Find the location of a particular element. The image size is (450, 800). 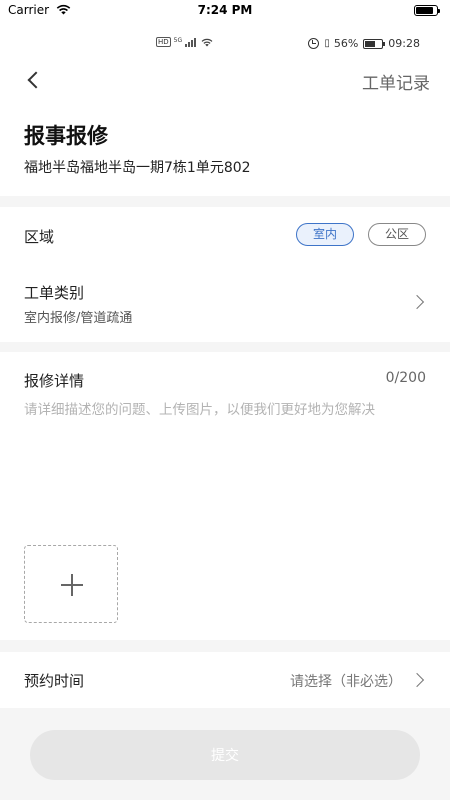

category-label: 工单类别 is located at coordinates (54, 293).